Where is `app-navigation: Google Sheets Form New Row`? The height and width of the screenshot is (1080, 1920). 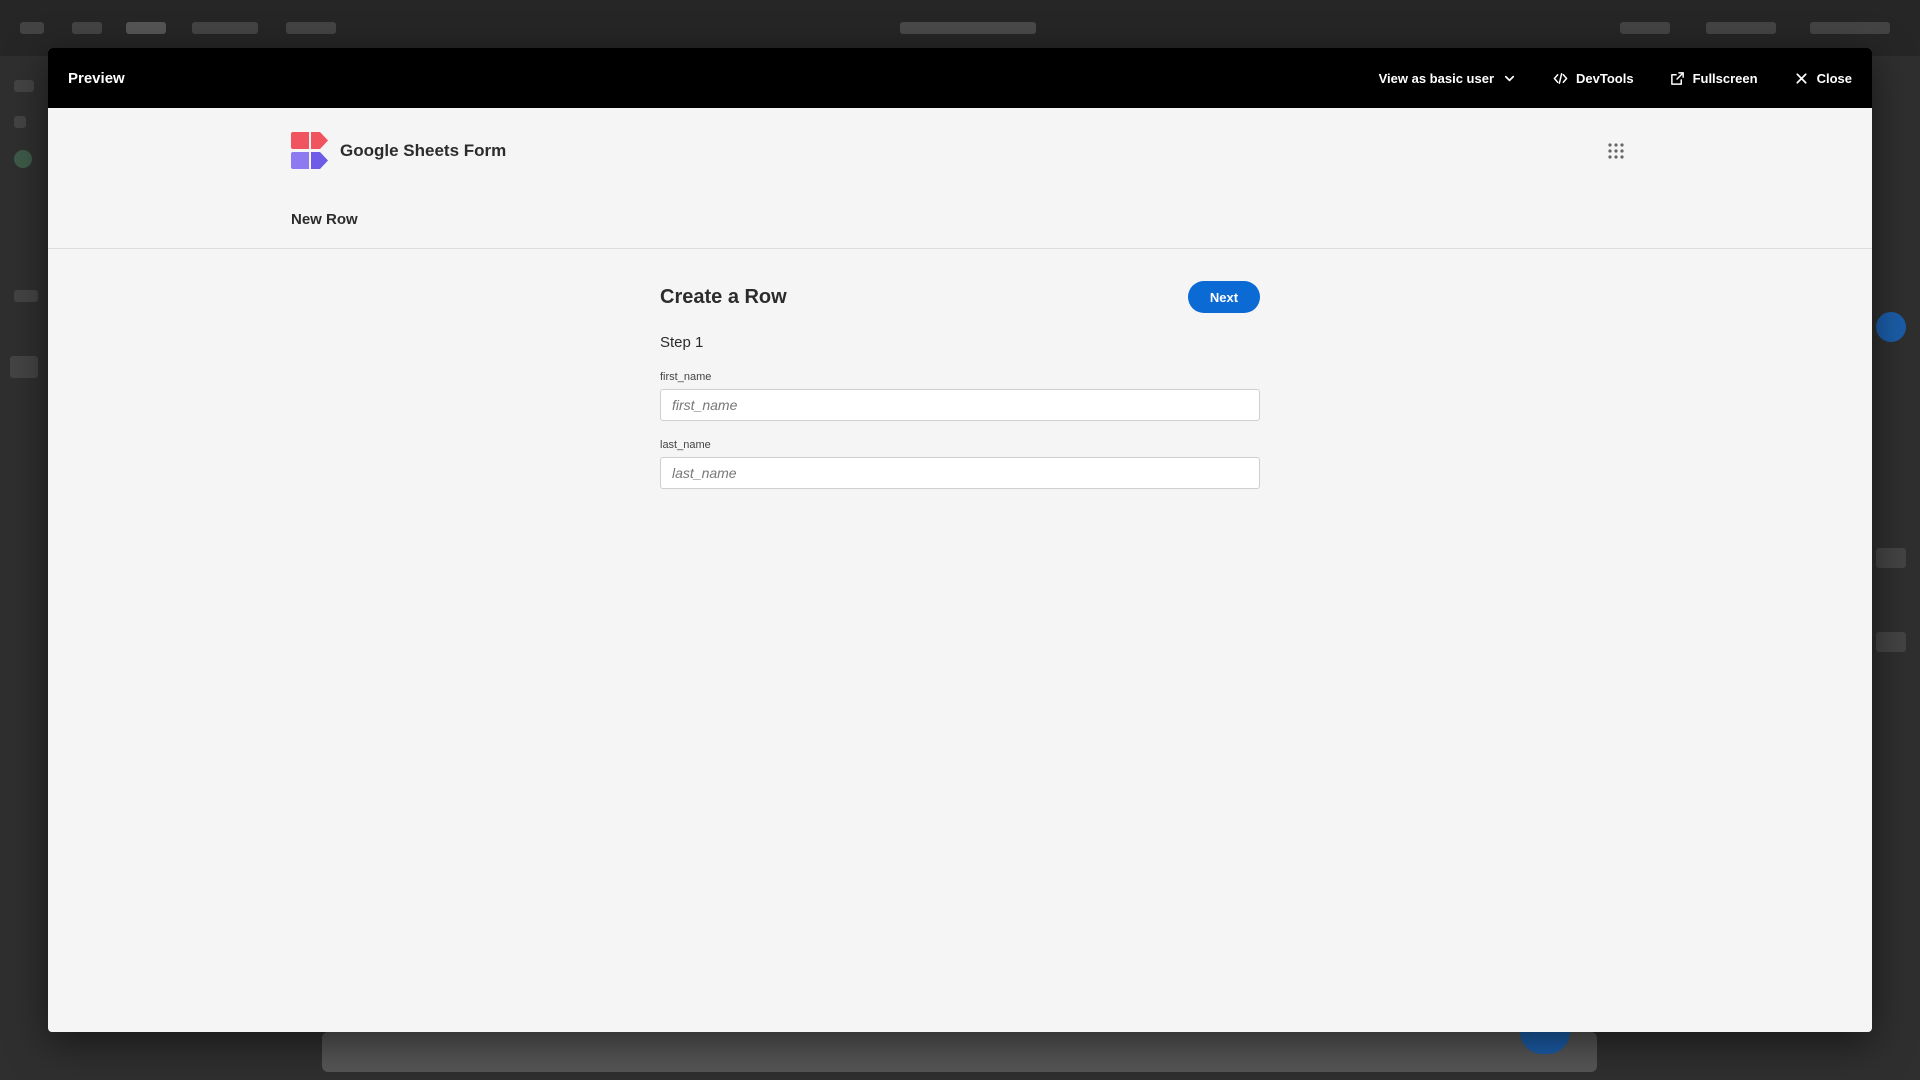 app-navigation: Google Sheets Form New Row is located at coordinates (960, 178).